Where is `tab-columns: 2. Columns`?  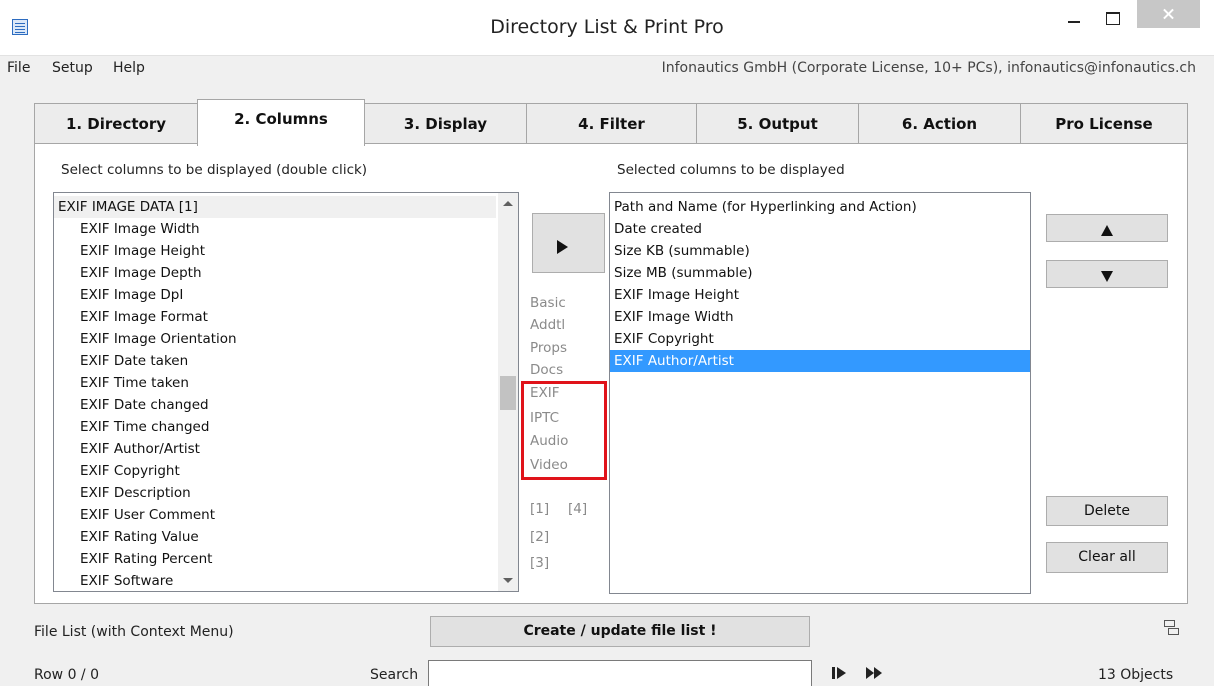 tab-columns: 2. Columns is located at coordinates (281, 122).